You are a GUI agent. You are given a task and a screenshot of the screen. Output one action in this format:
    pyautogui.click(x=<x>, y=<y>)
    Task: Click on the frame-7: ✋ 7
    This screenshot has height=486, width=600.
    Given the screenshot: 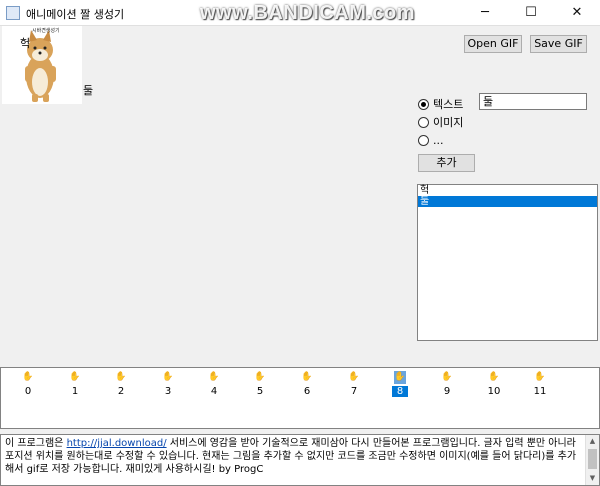 What is the action you would take?
    pyautogui.click(x=354, y=386)
    